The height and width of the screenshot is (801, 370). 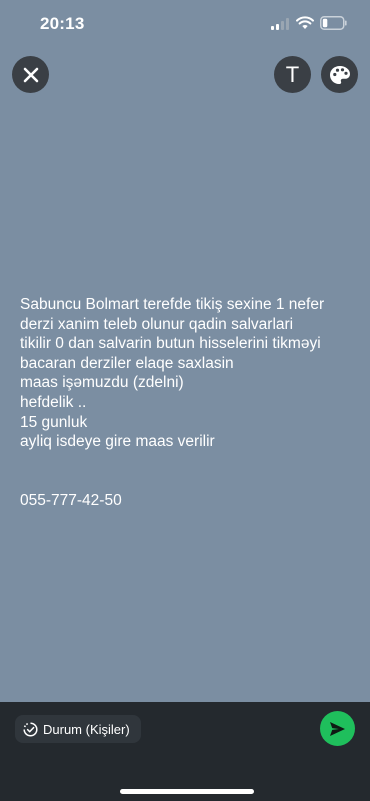 I want to click on wifi-icon, so click(x=305, y=22).